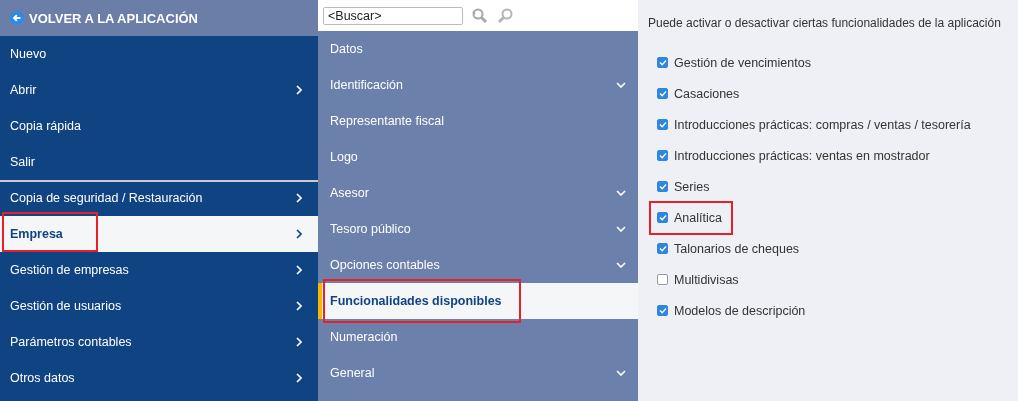 The width and height of the screenshot is (1018, 401). What do you see at coordinates (698, 217) in the screenshot?
I see `checkbox-label: Analítica` at bounding box center [698, 217].